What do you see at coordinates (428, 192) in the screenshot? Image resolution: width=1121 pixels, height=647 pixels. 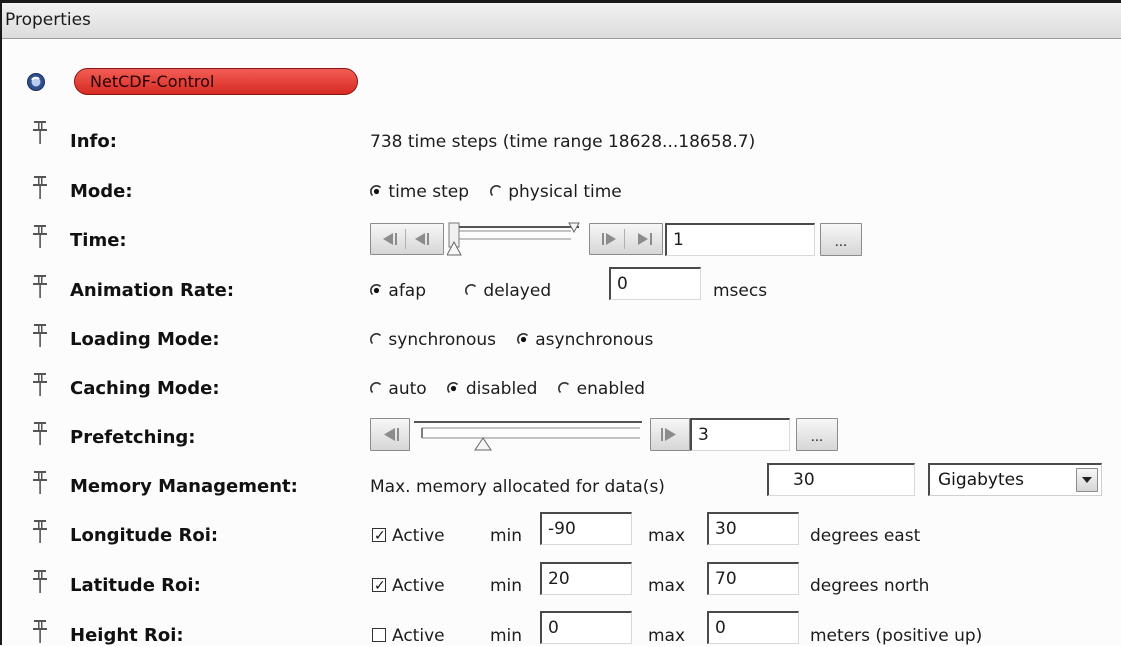 I see `mode-option-time-step-label: time step` at bounding box center [428, 192].